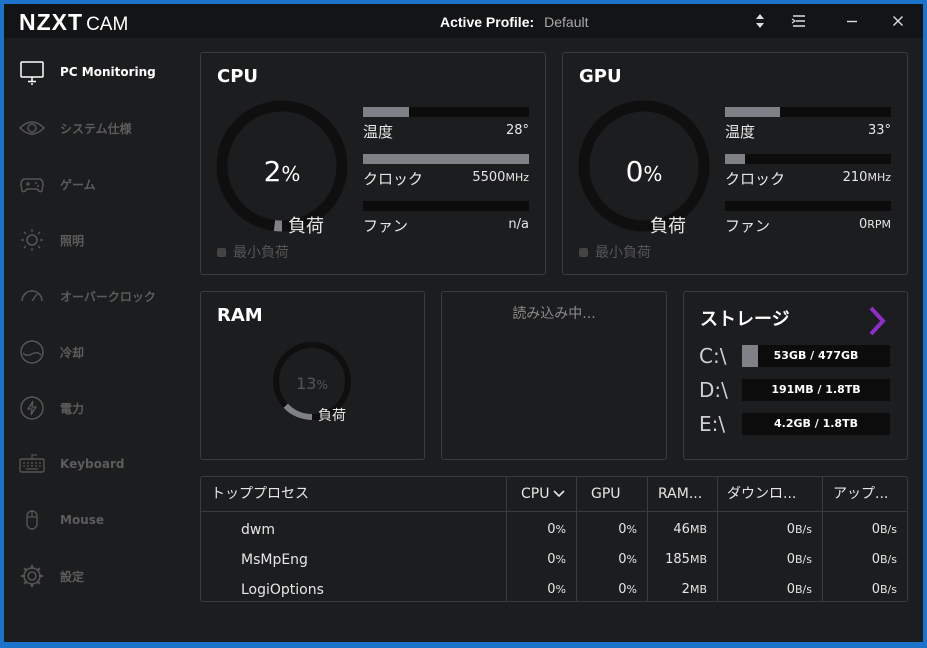 The image size is (927, 648). Describe the element at coordinates (712, 424) in the screenshot. I see `drive-letter-e: E:\` at that location.